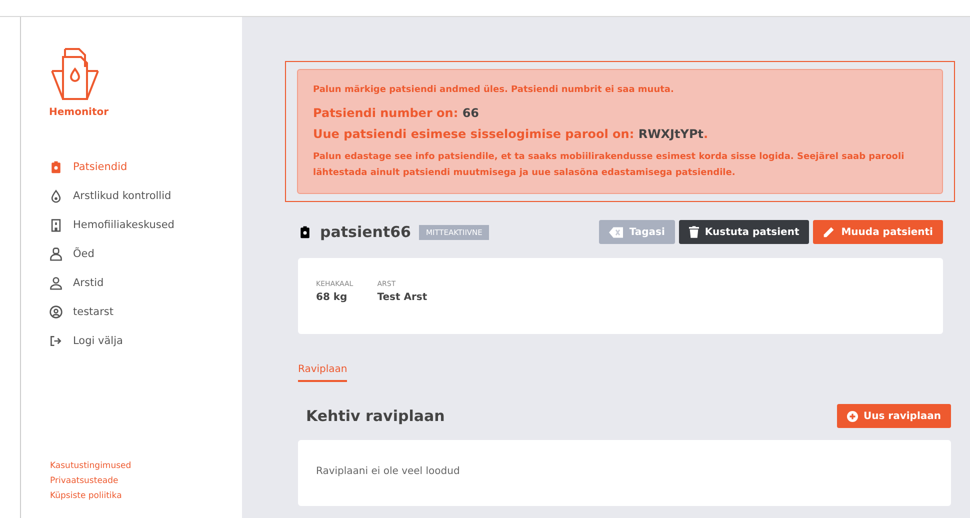 This screenshot has width=970, height=518. Describe the element at coordinates (145, 196) in the screenshot. I see `nav-item: Arstlikud kontrollid` at that location.